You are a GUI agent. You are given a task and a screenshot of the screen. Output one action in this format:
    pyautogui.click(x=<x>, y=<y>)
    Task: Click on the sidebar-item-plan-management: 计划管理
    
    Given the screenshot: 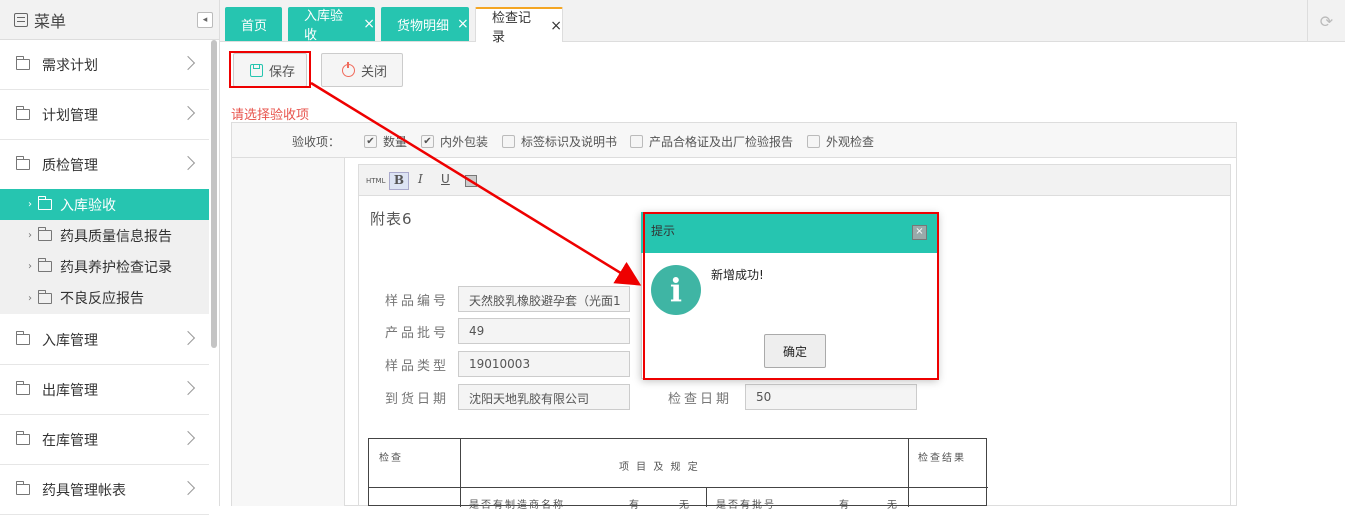 What is the action you would take?
    pyautogui.click(x=104, y=115)
    